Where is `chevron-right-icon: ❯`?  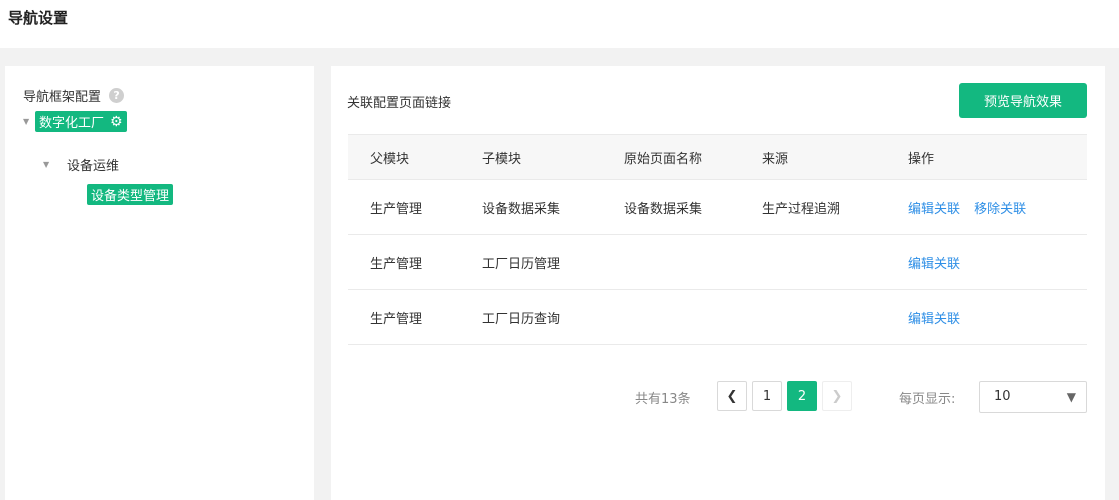 chevron-right-icon: ❯ is located at coordinates (837, 396).